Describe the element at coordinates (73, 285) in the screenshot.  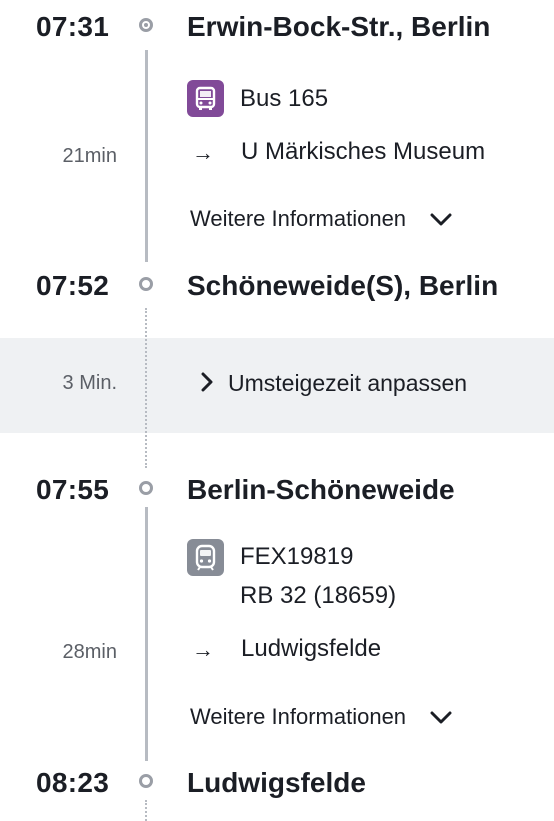
I see `arrival-time: 07:52` at that location.